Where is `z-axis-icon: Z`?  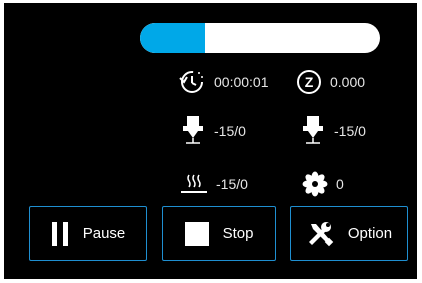
z-axis-icon: Z is located at coordinates (309, 82).